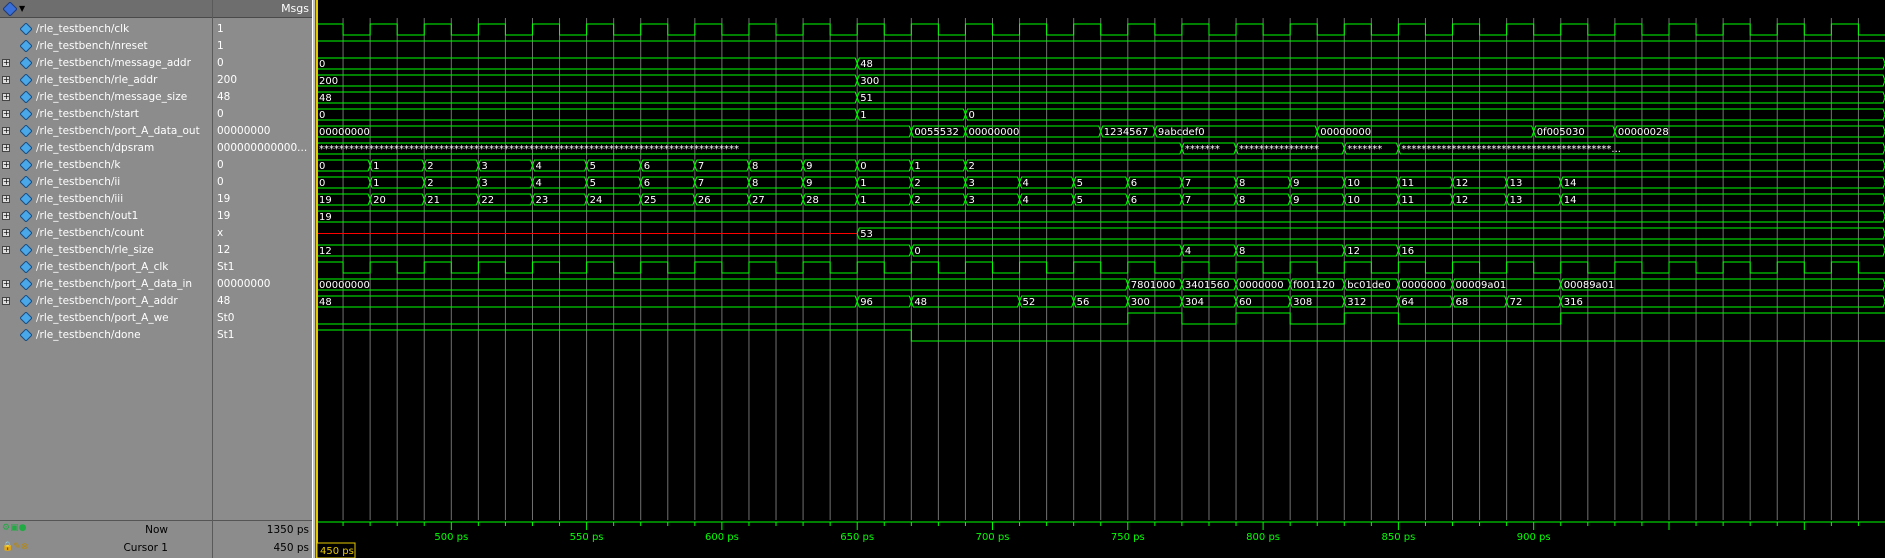  What do you see at coordinates (263, 199) in the screenshot?
I see `signal-value-row: 19` at bounding box center [263, 199].